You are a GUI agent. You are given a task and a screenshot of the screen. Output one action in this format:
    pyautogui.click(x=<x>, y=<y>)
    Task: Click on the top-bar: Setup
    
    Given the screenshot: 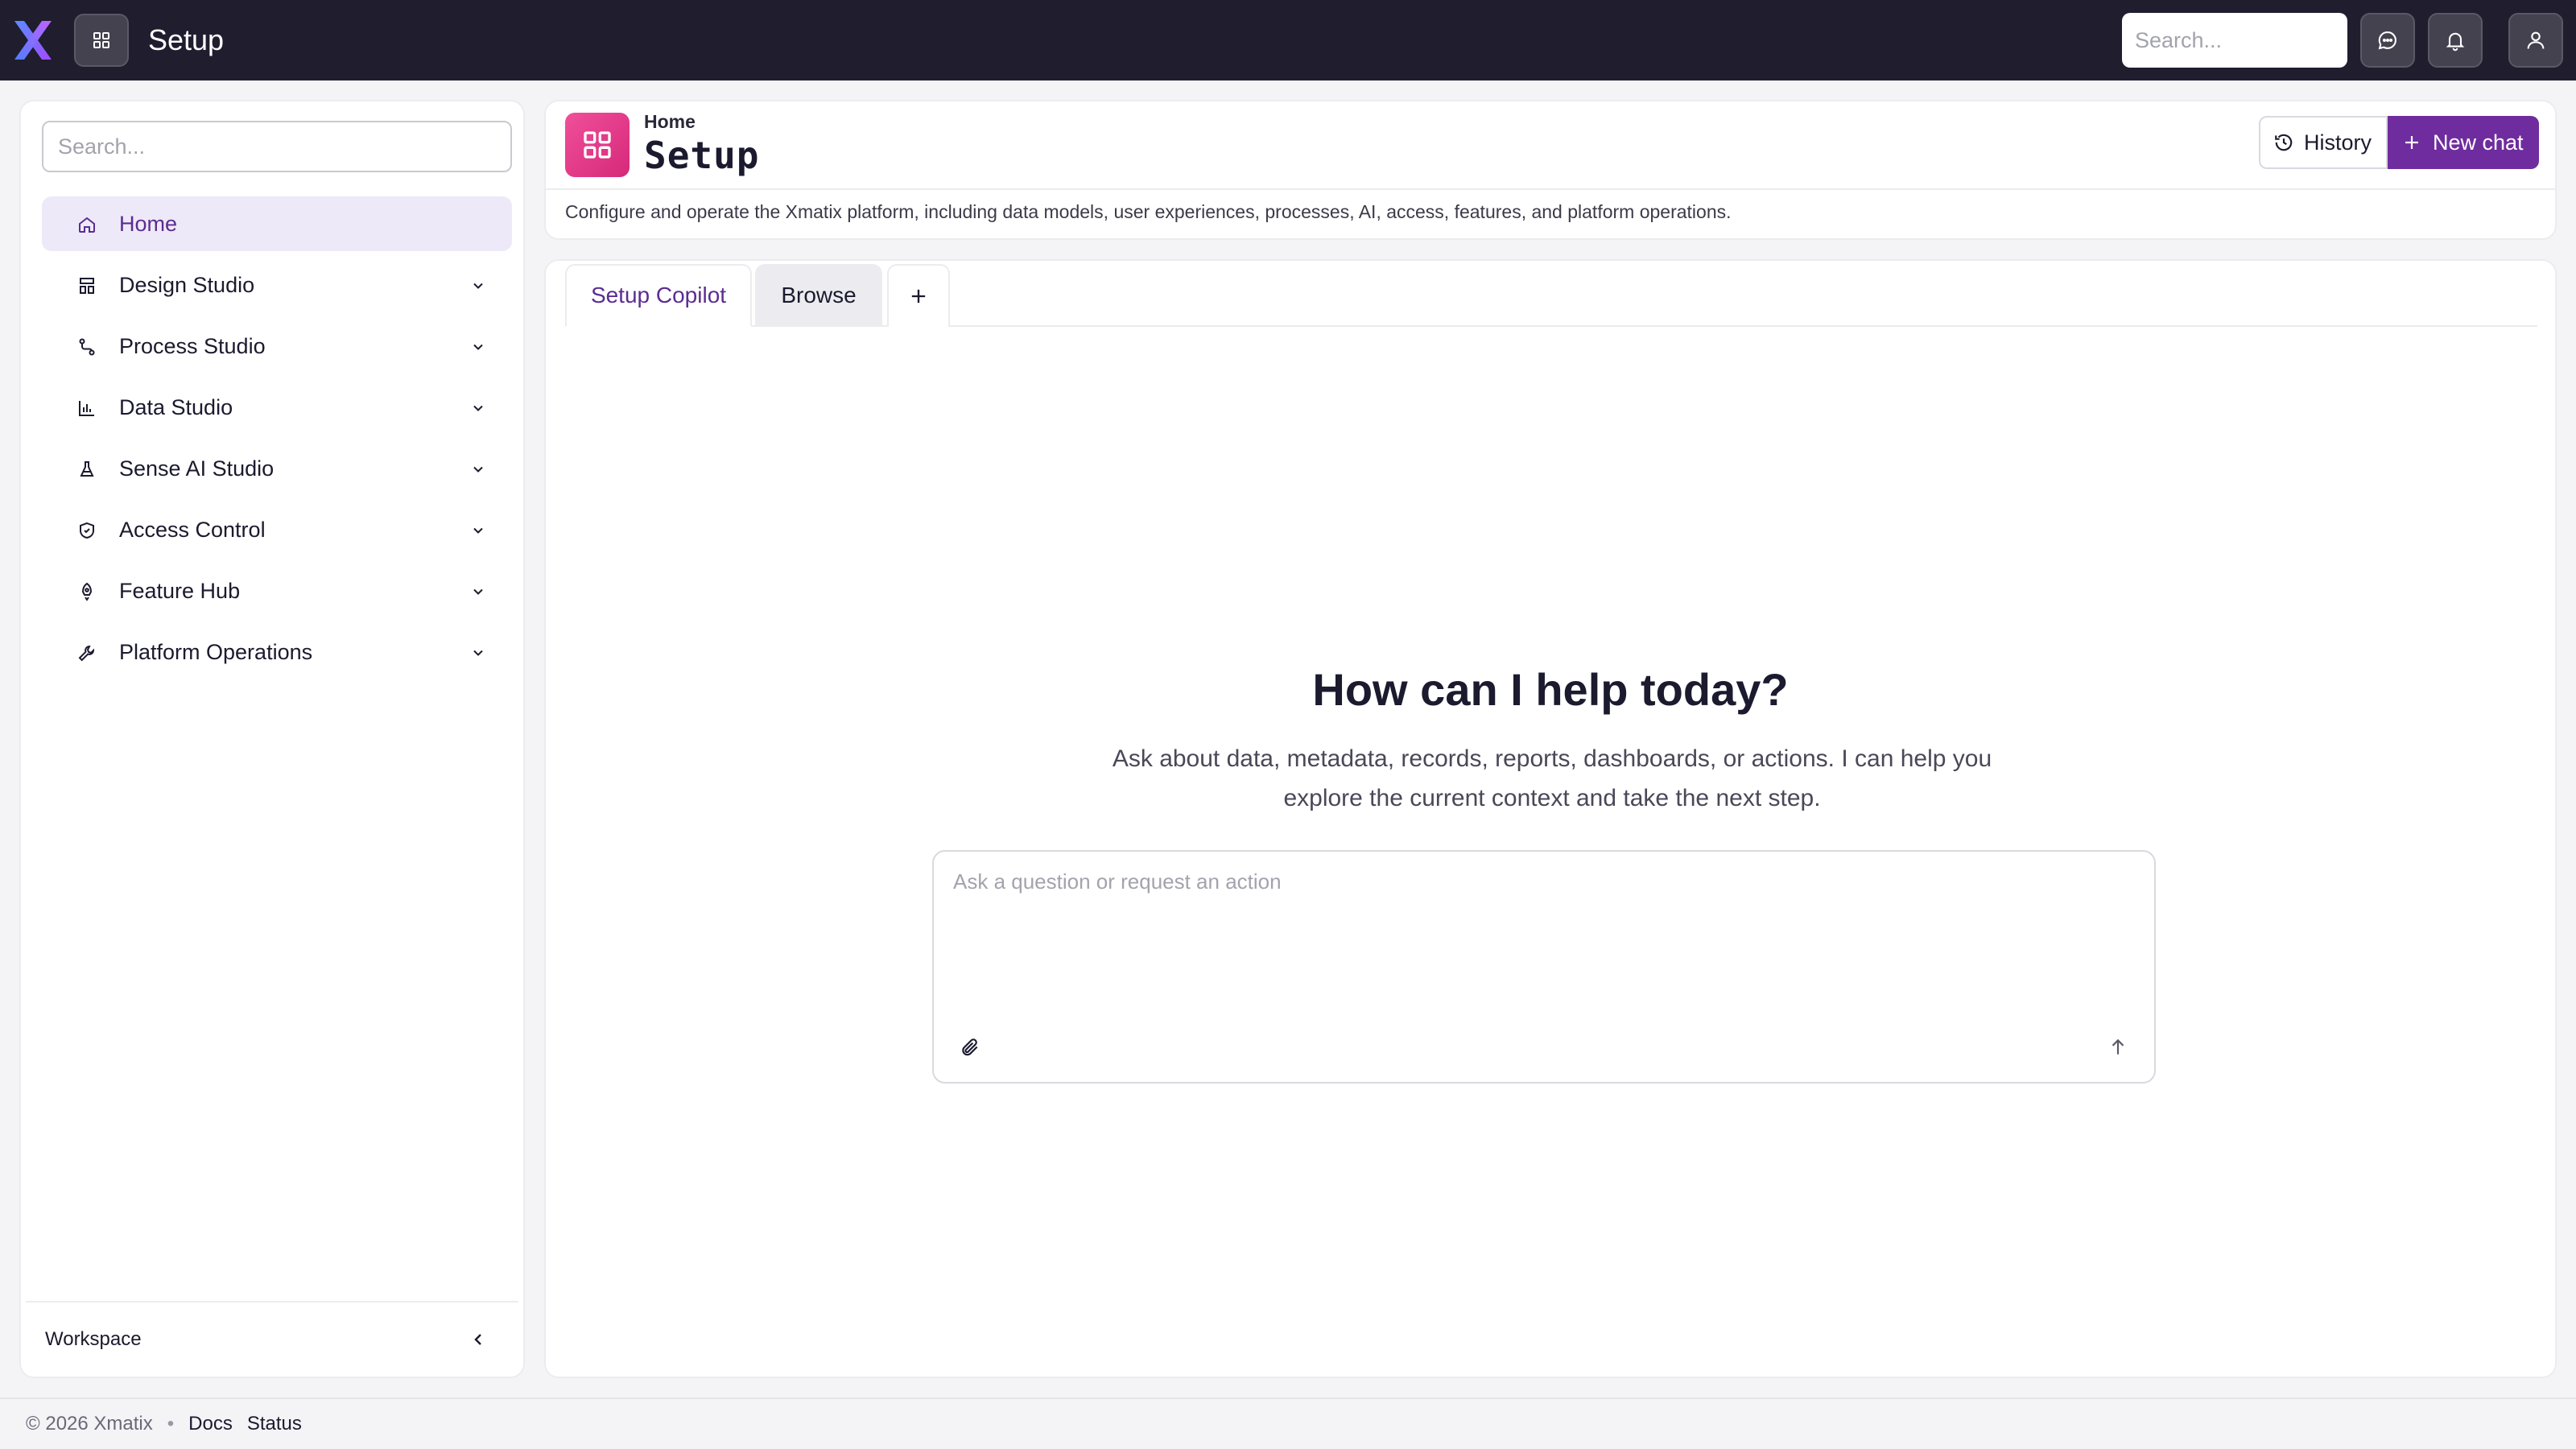 What is the action you would take?
    pyautogui.click(x=1288, y=40)
    